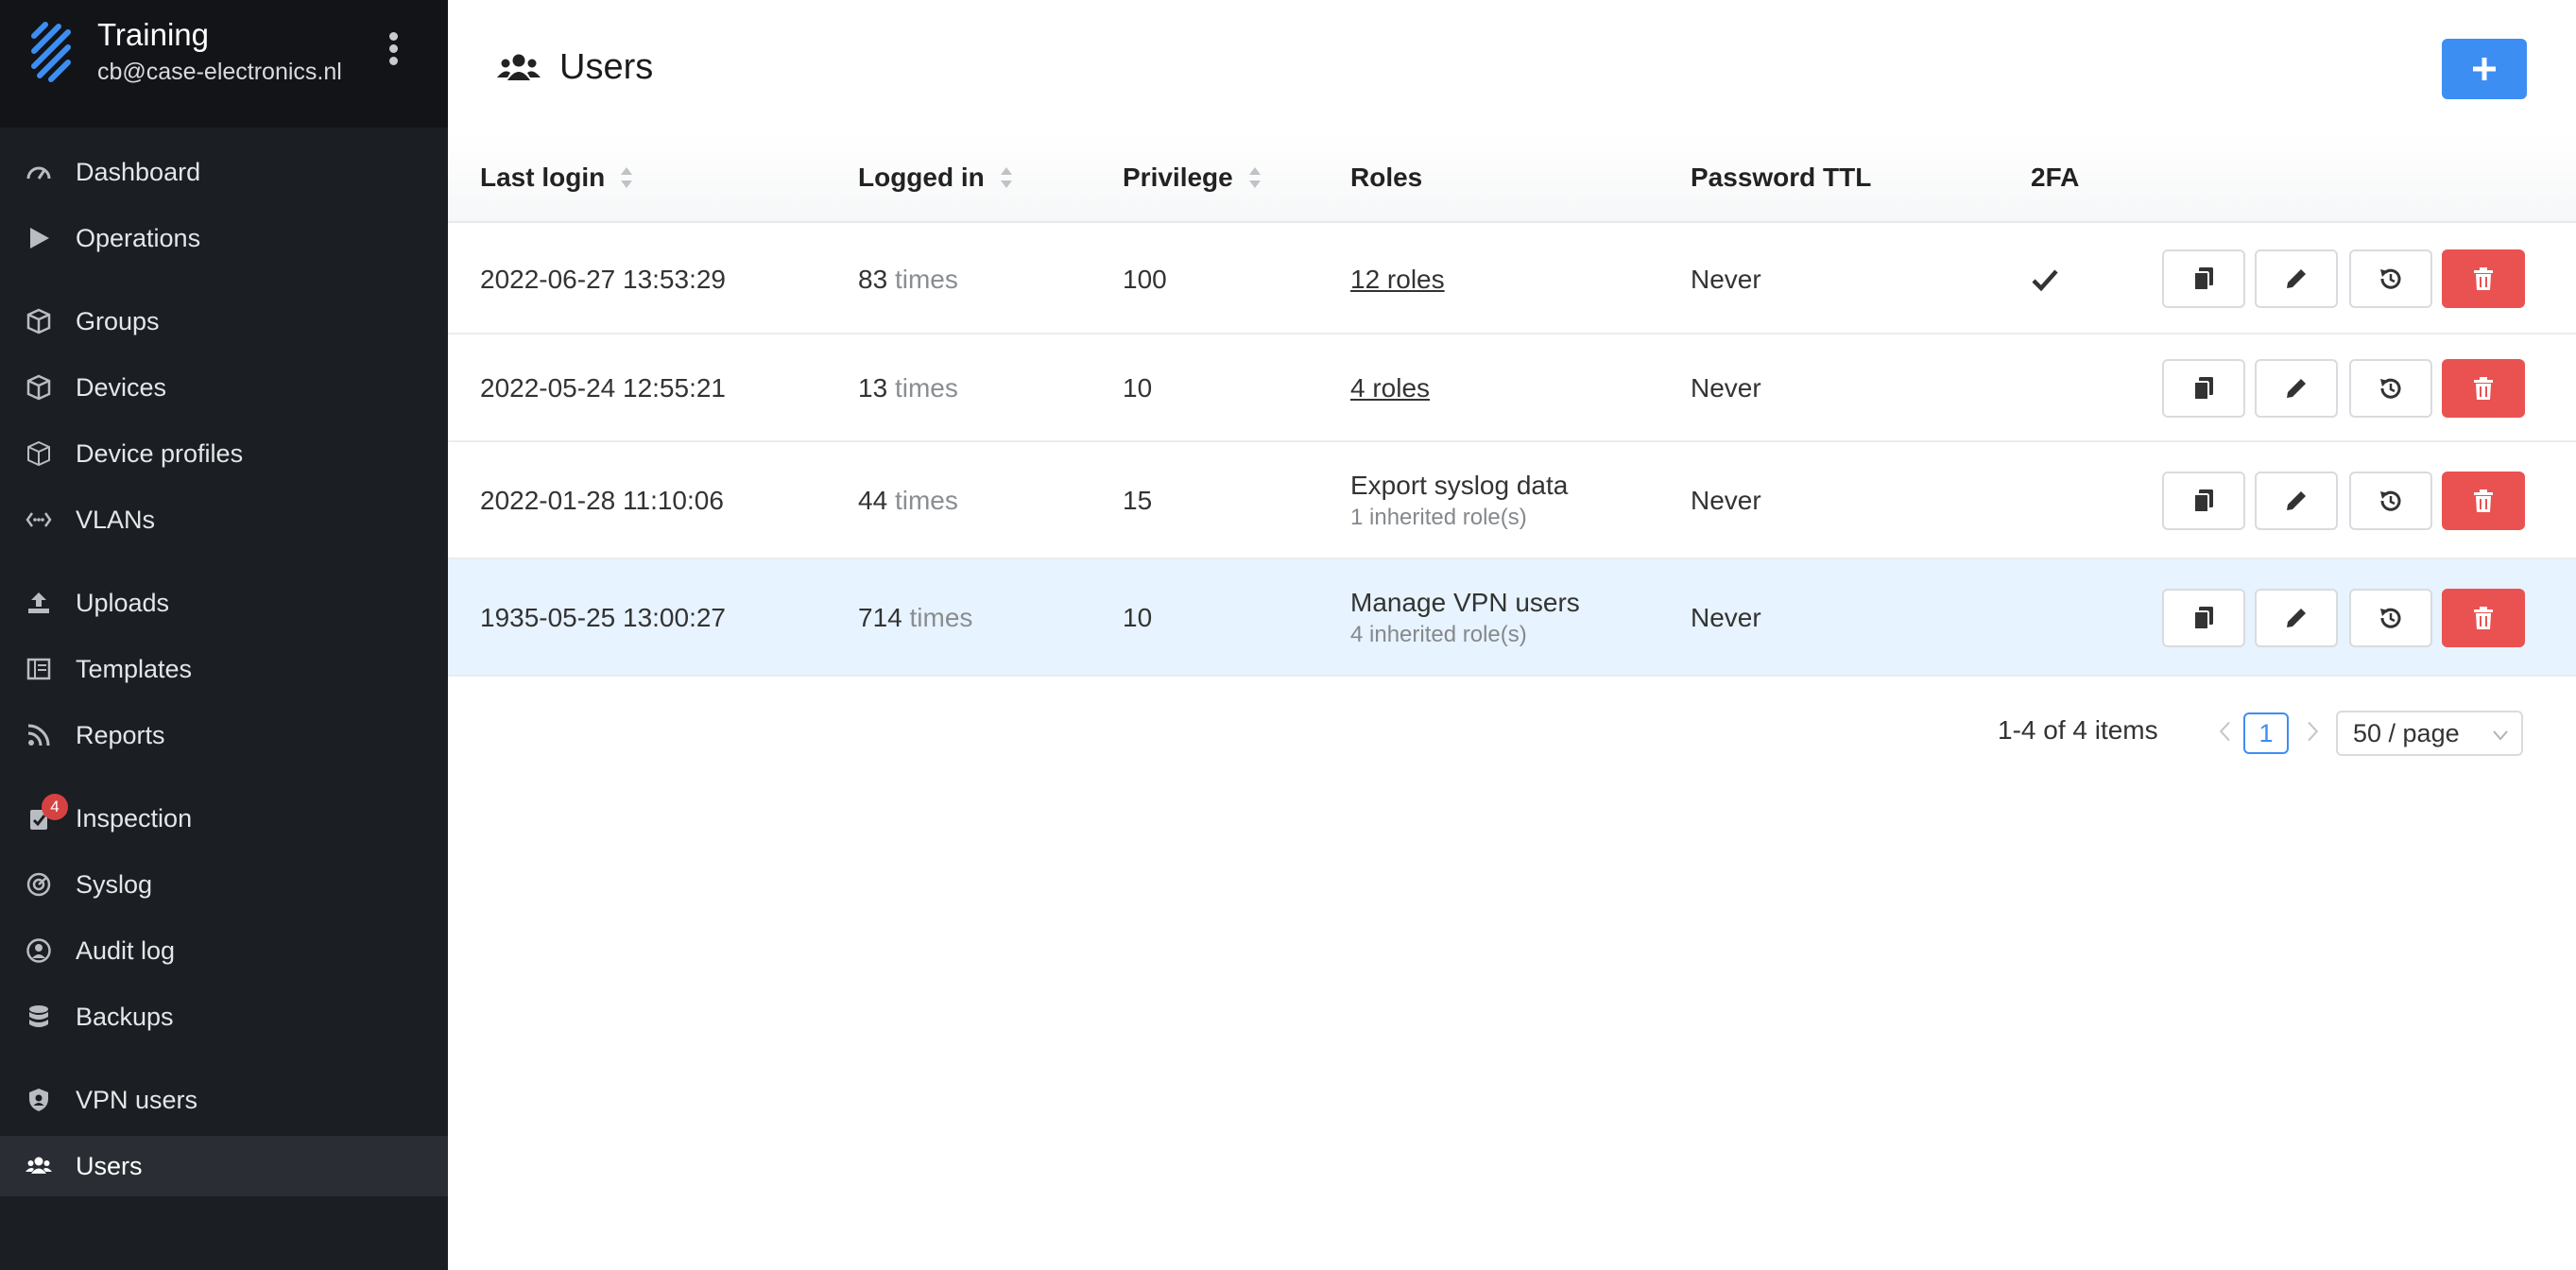 Image resolution: width=2576 pixels, height=1270 pixels. I want to click on sidebar-item-groups: Groups, so click(224, 321).